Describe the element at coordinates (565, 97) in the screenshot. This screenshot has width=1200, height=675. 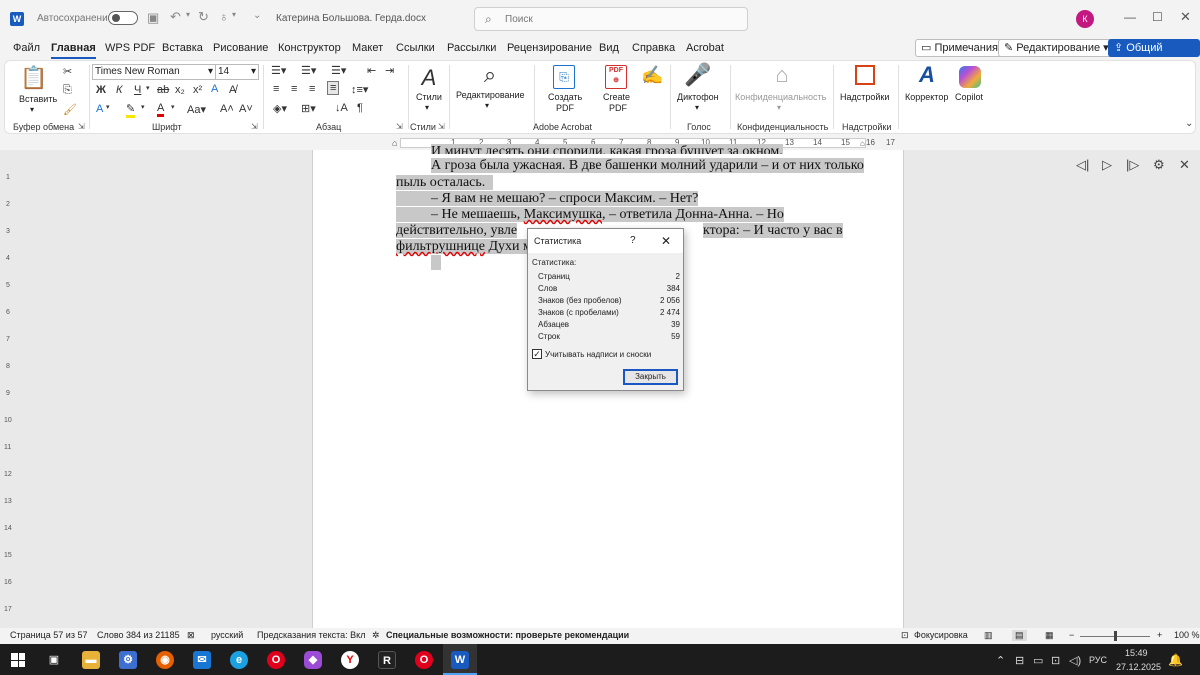
I see `create-pdf-label-1: Создать` at that location.